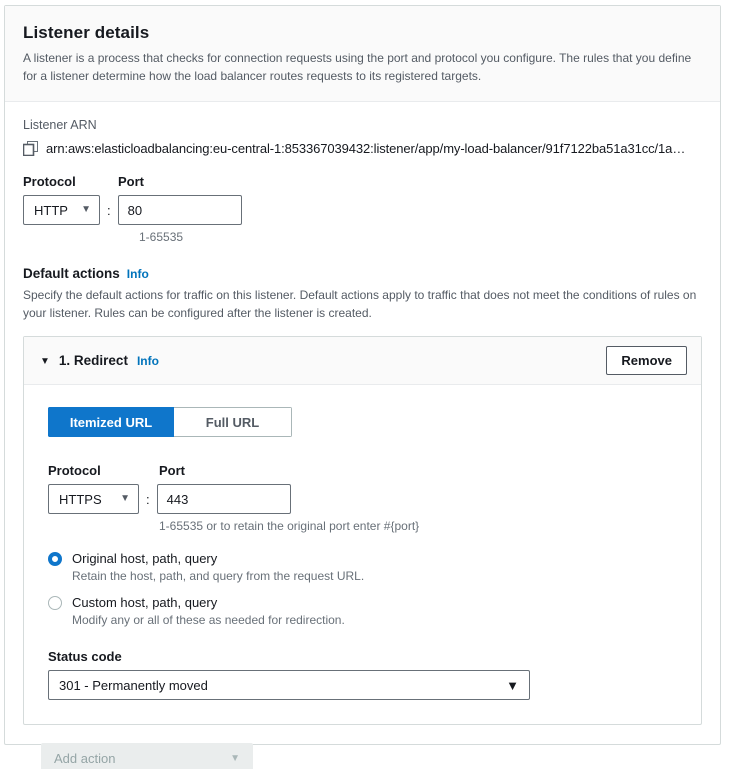 The width and height of the screenshot is (729, 769). Describe the element at coordinates (148, 361) in the screenshot. I see `action-info-link: Info` at that location.